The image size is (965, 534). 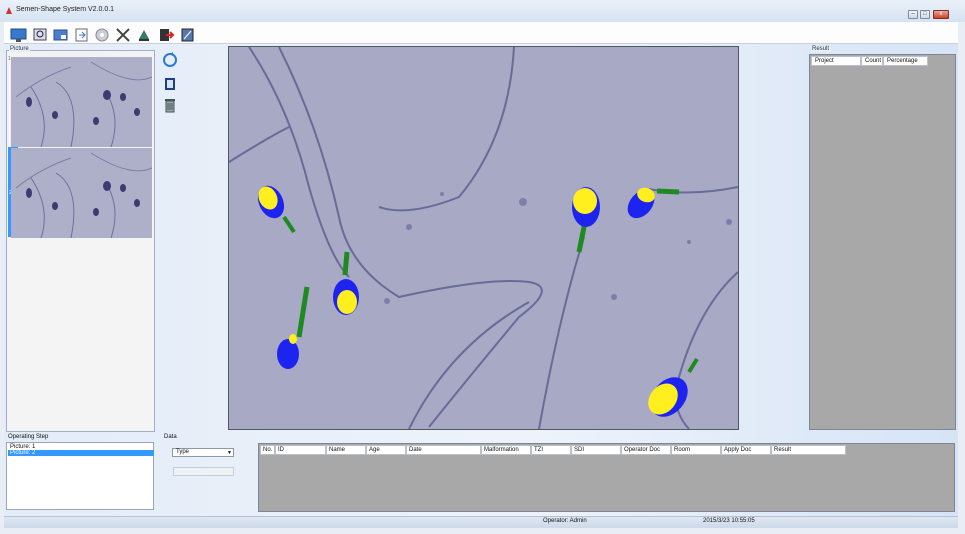 I want to click on film-icon, so click(x=170, y=84).